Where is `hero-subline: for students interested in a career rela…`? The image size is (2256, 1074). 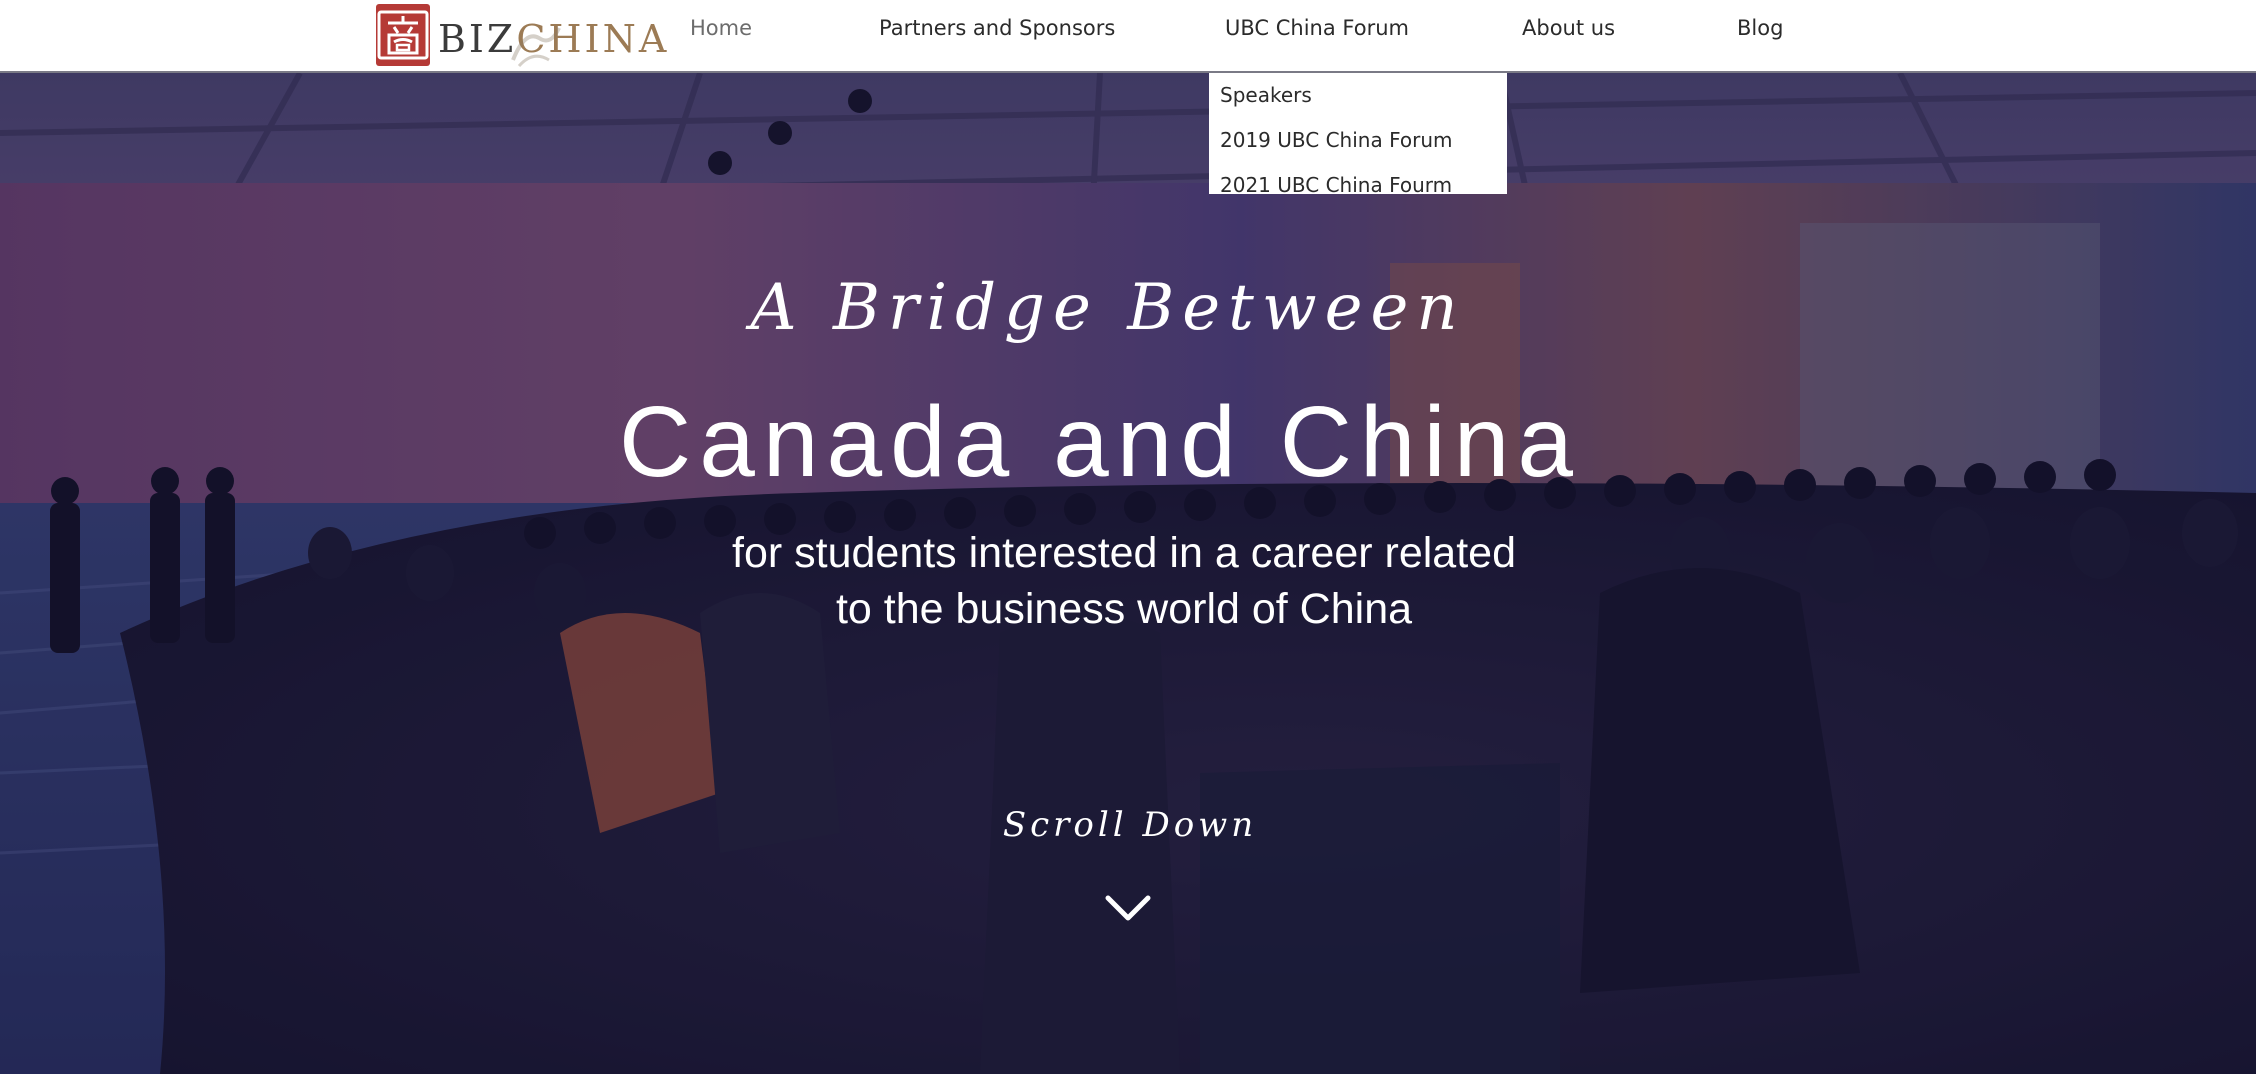 hero-subline: for students interested in a career rela… is located at coordinates (1126, 581).